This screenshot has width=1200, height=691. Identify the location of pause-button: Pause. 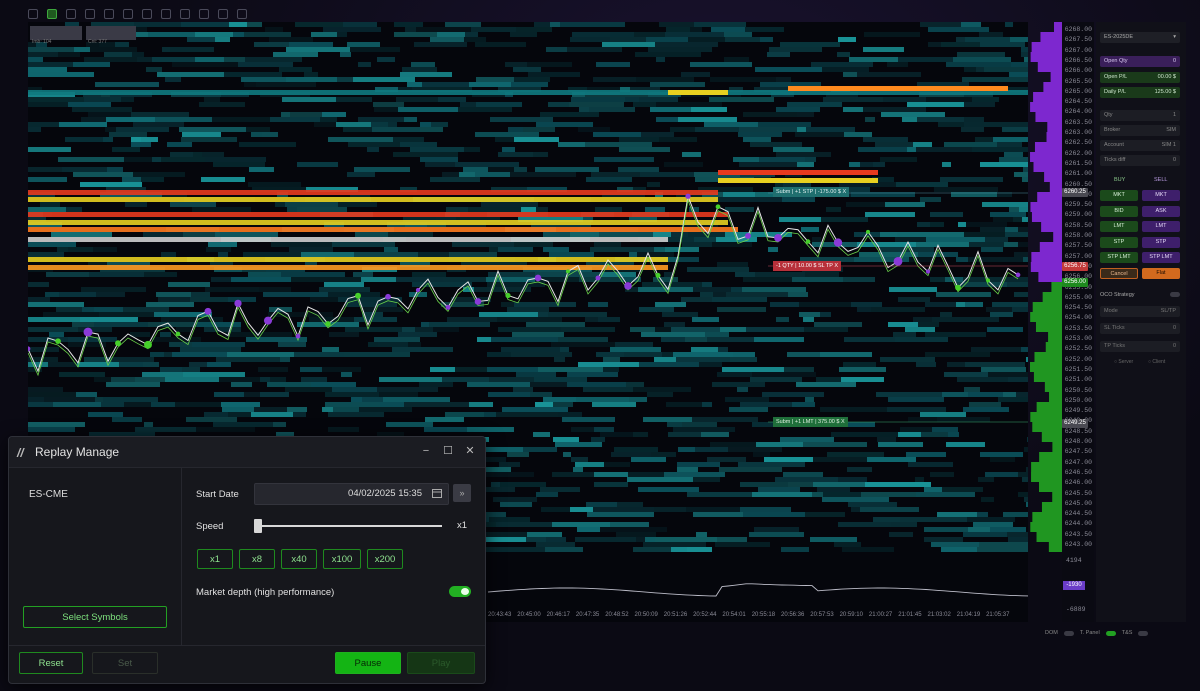
(368, 663).